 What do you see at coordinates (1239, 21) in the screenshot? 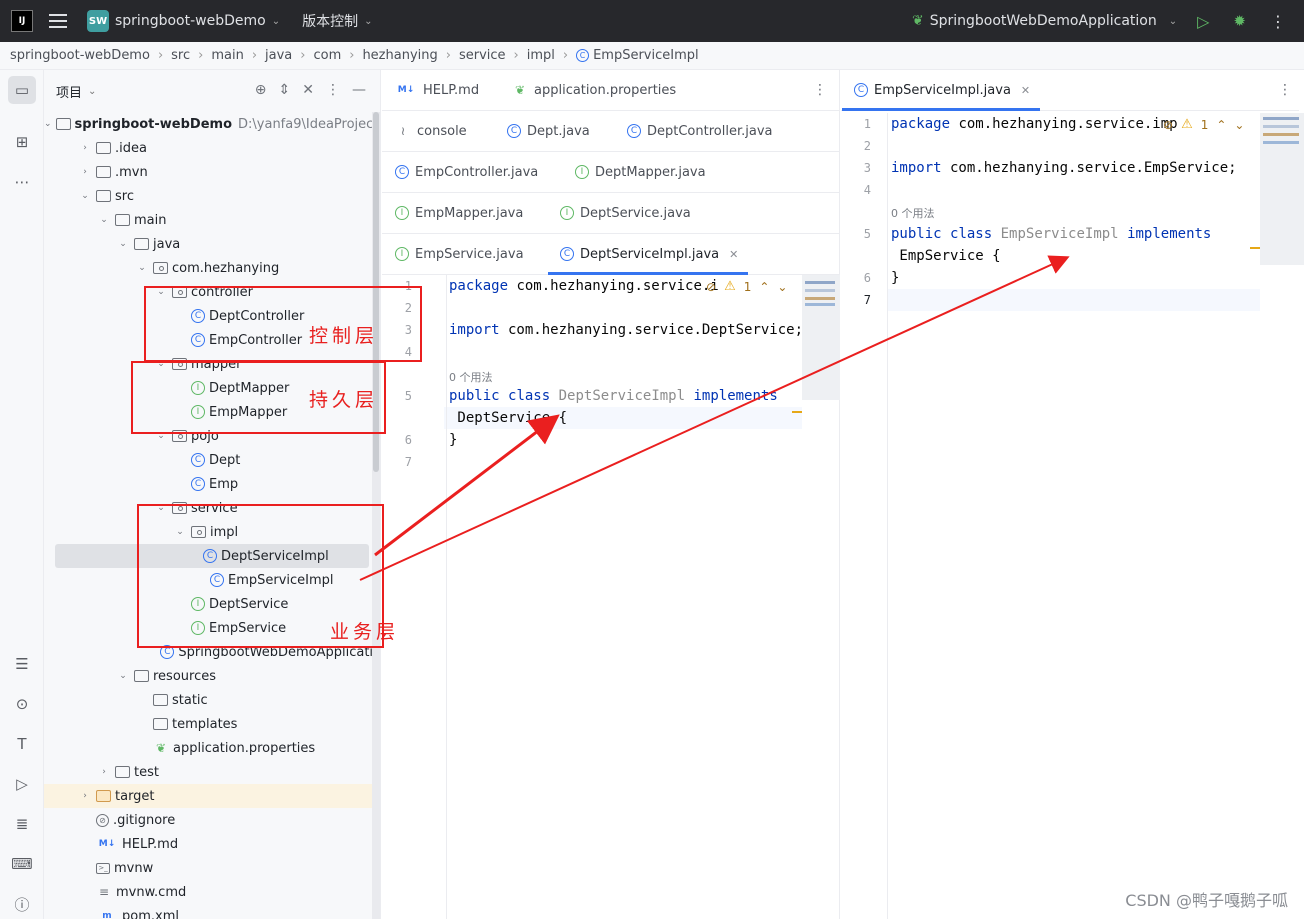
I see `debug-icon: ✹` at bounding box center [1239, 21].